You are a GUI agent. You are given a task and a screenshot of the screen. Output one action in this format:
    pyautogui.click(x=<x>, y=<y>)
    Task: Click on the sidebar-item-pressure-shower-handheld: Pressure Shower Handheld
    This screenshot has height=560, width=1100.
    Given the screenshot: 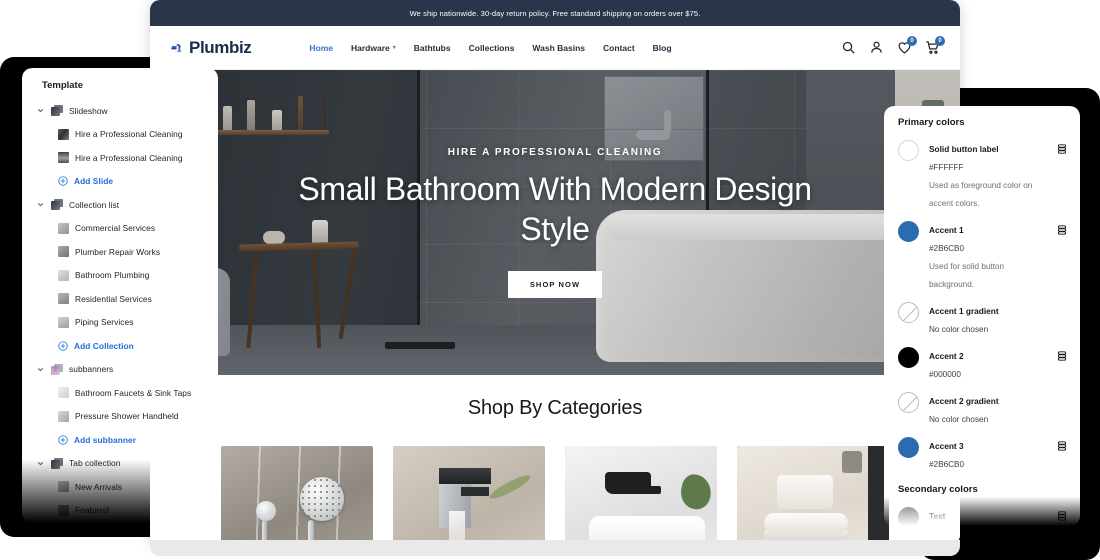 What is the action you would take?
    pyautogui.click(x=120, y=417)
    